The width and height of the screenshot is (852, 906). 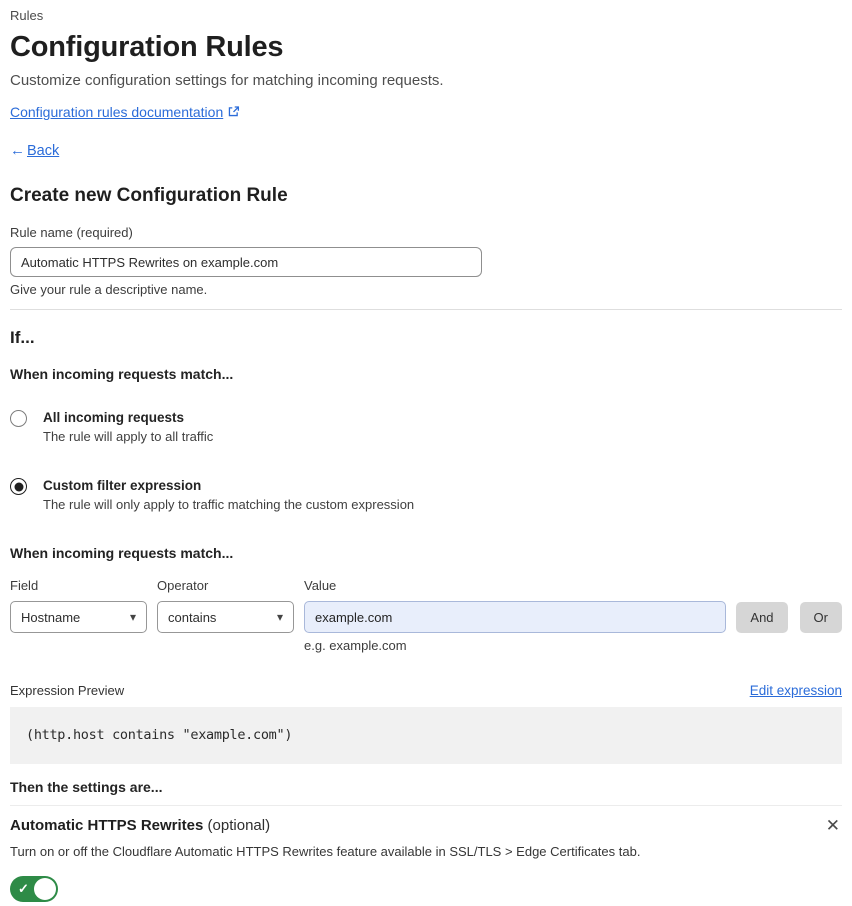 What do you see at coordinates (183, 585) in the screenshot?
I see `operator-label: Operator` at bounding box center [183, 585].